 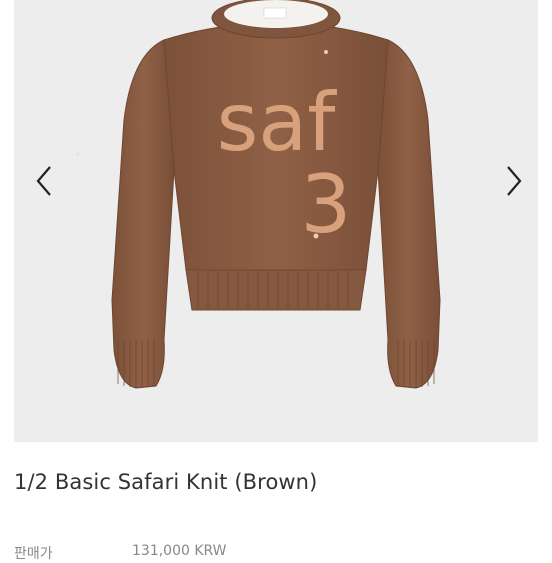 I want to click on chevron-right-icon, so click(x=514, y=181).